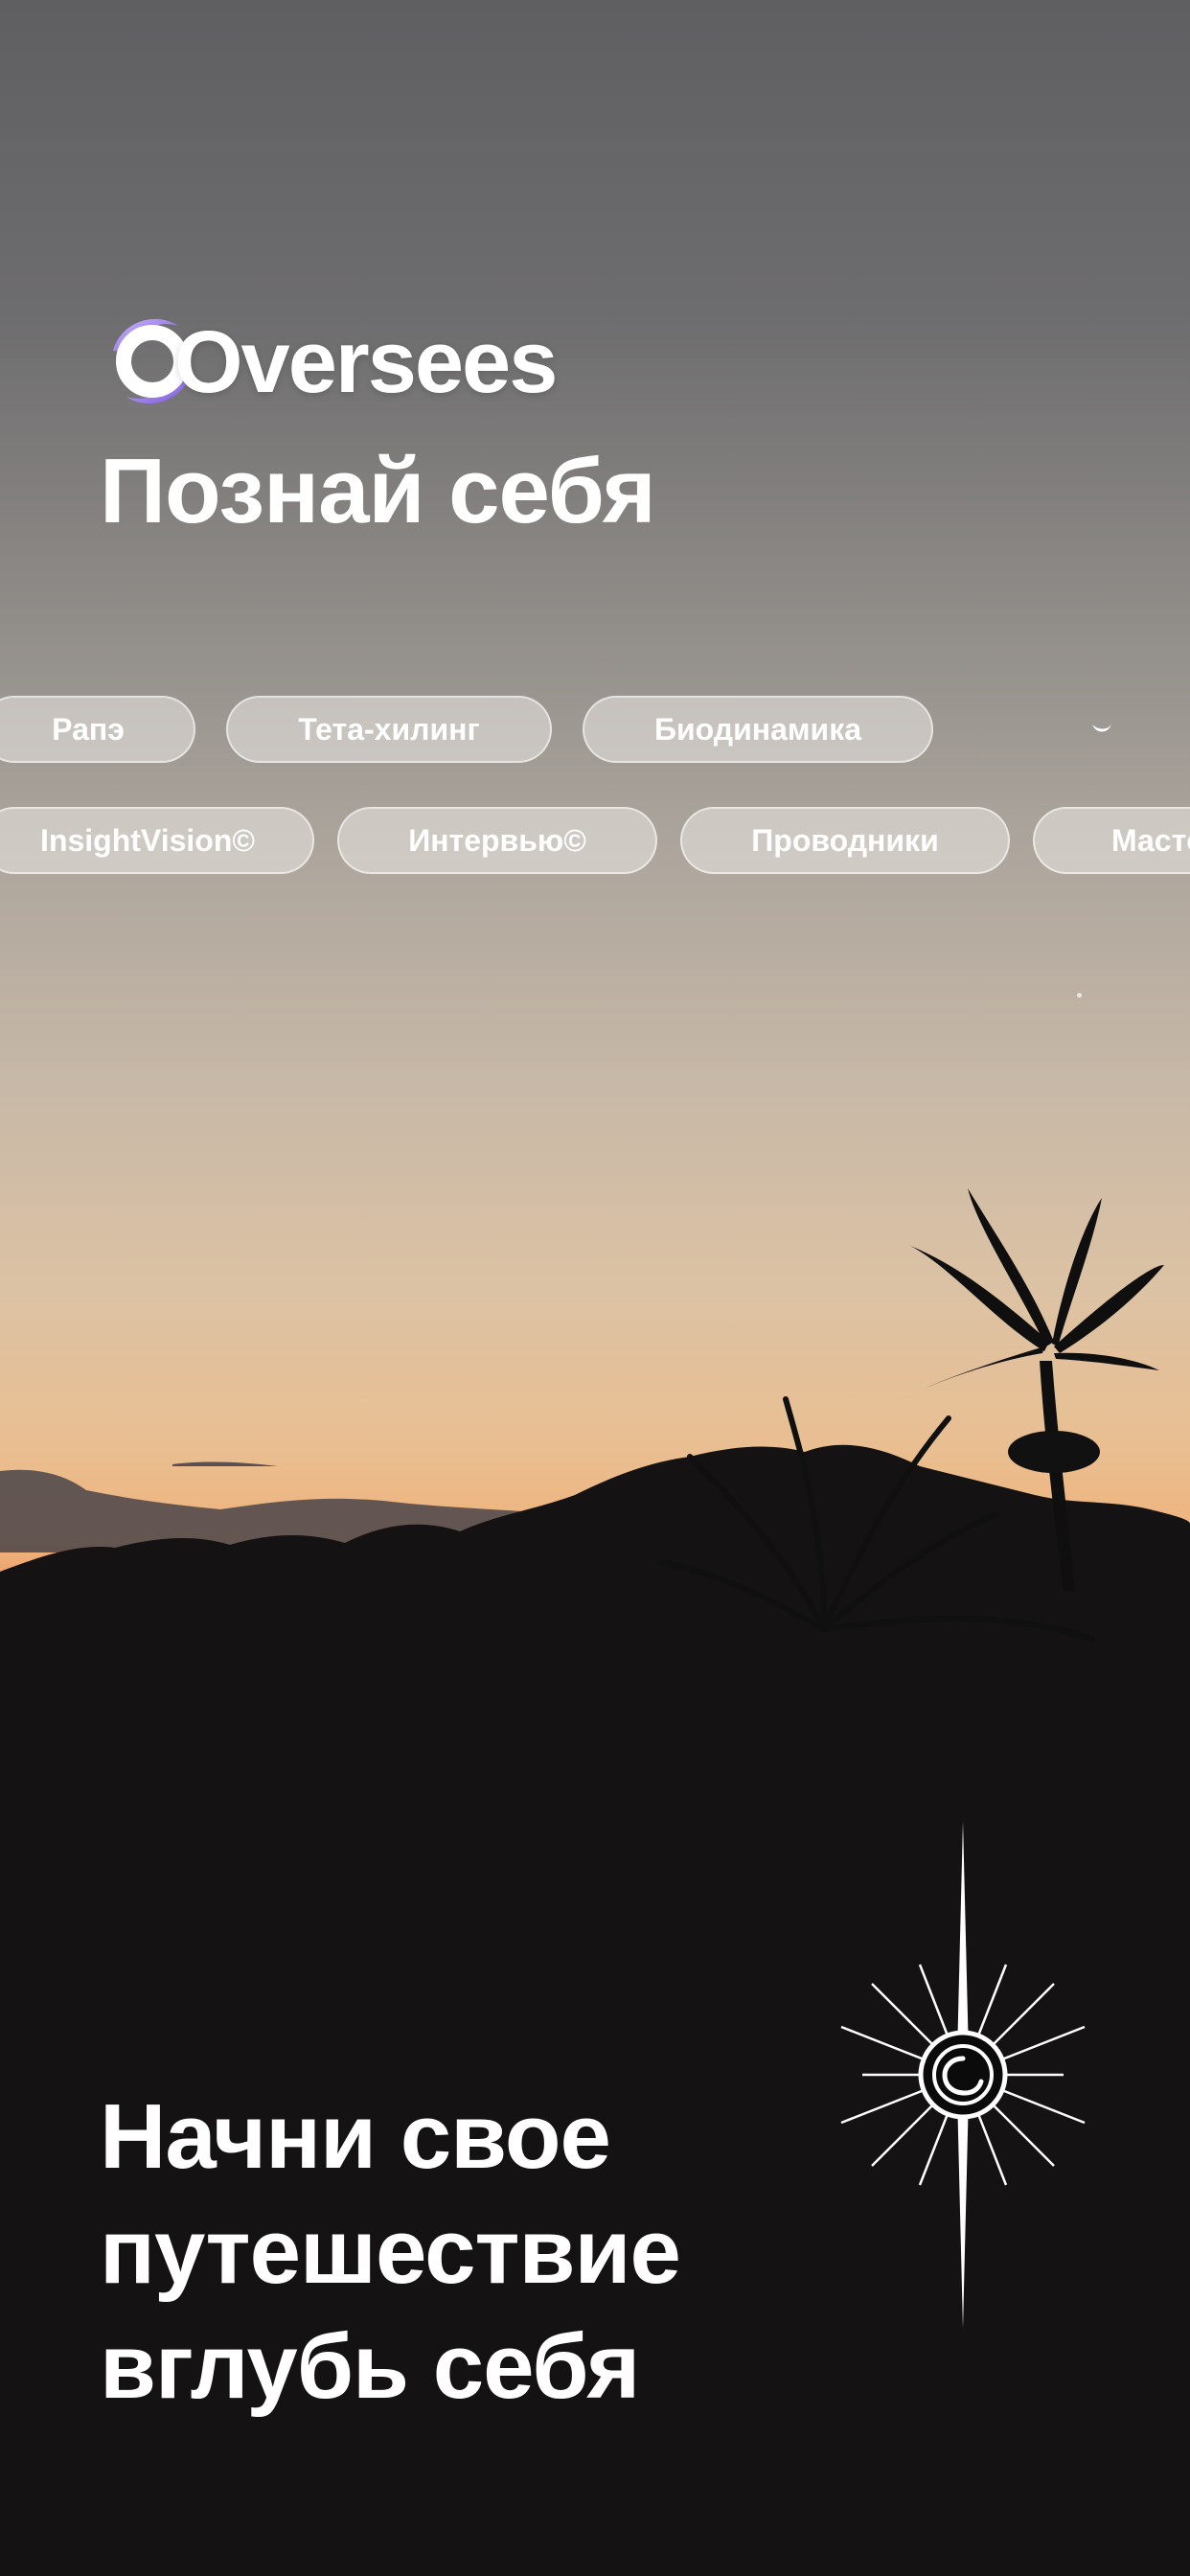 This screenshot has width=1190, height=2576. What do you see at coordinates (389, 729) in the screenshot?
I see `chip-r1-1: Тета-хилинг` at bounding box center [389, 729].